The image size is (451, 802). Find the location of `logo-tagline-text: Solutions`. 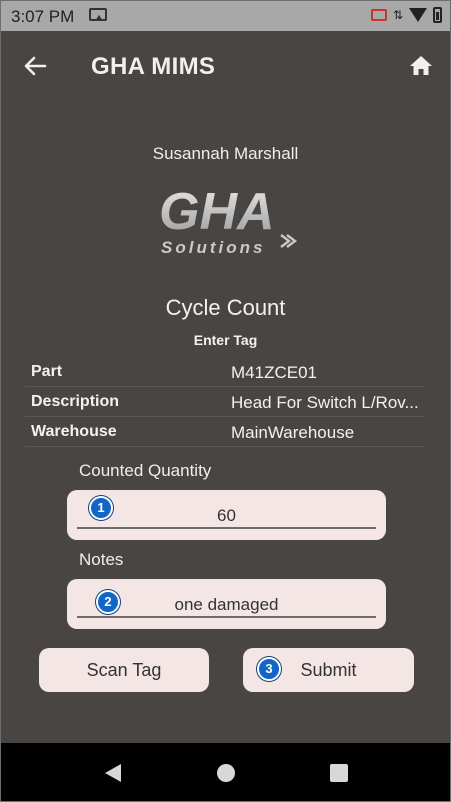

logo-tagline-text: Solutions is located at coordinates (213, 247).